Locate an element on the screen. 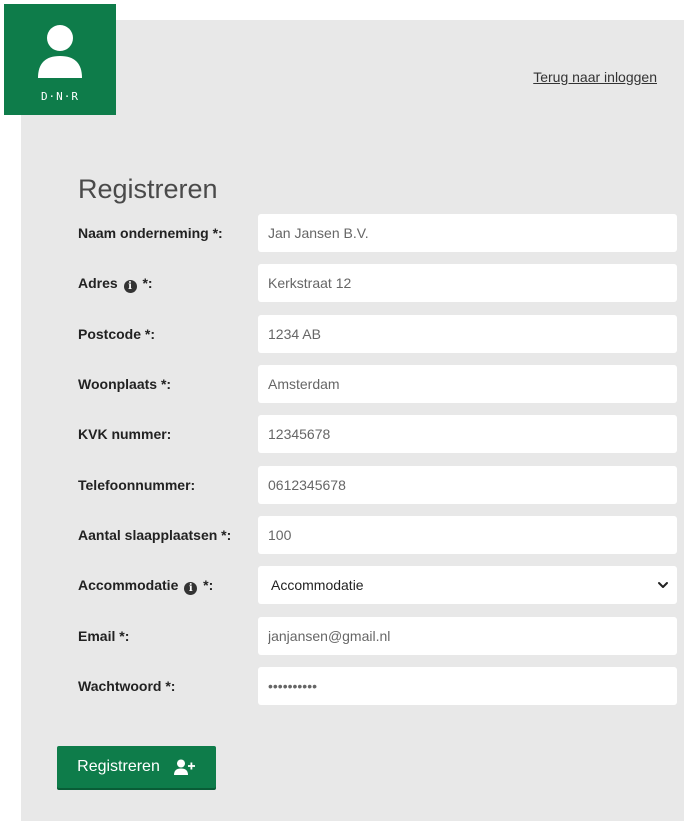  address-input is located at coordinates (467, 283).